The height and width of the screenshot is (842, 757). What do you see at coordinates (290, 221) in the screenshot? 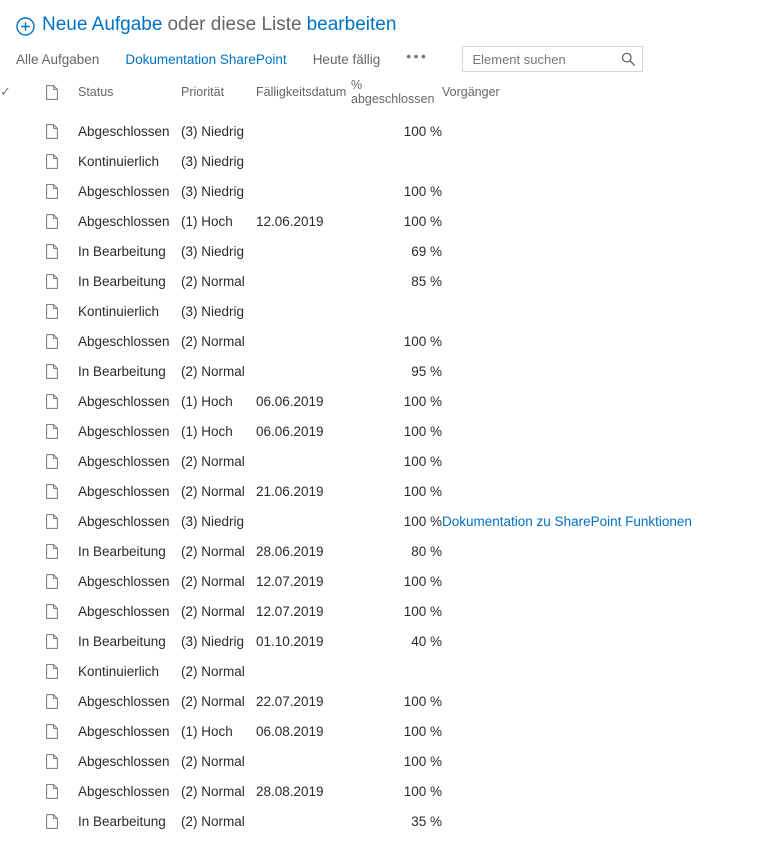
I see `row-faelligkeitsdatum: 12.06.2019` at bounding box center [290, 221].